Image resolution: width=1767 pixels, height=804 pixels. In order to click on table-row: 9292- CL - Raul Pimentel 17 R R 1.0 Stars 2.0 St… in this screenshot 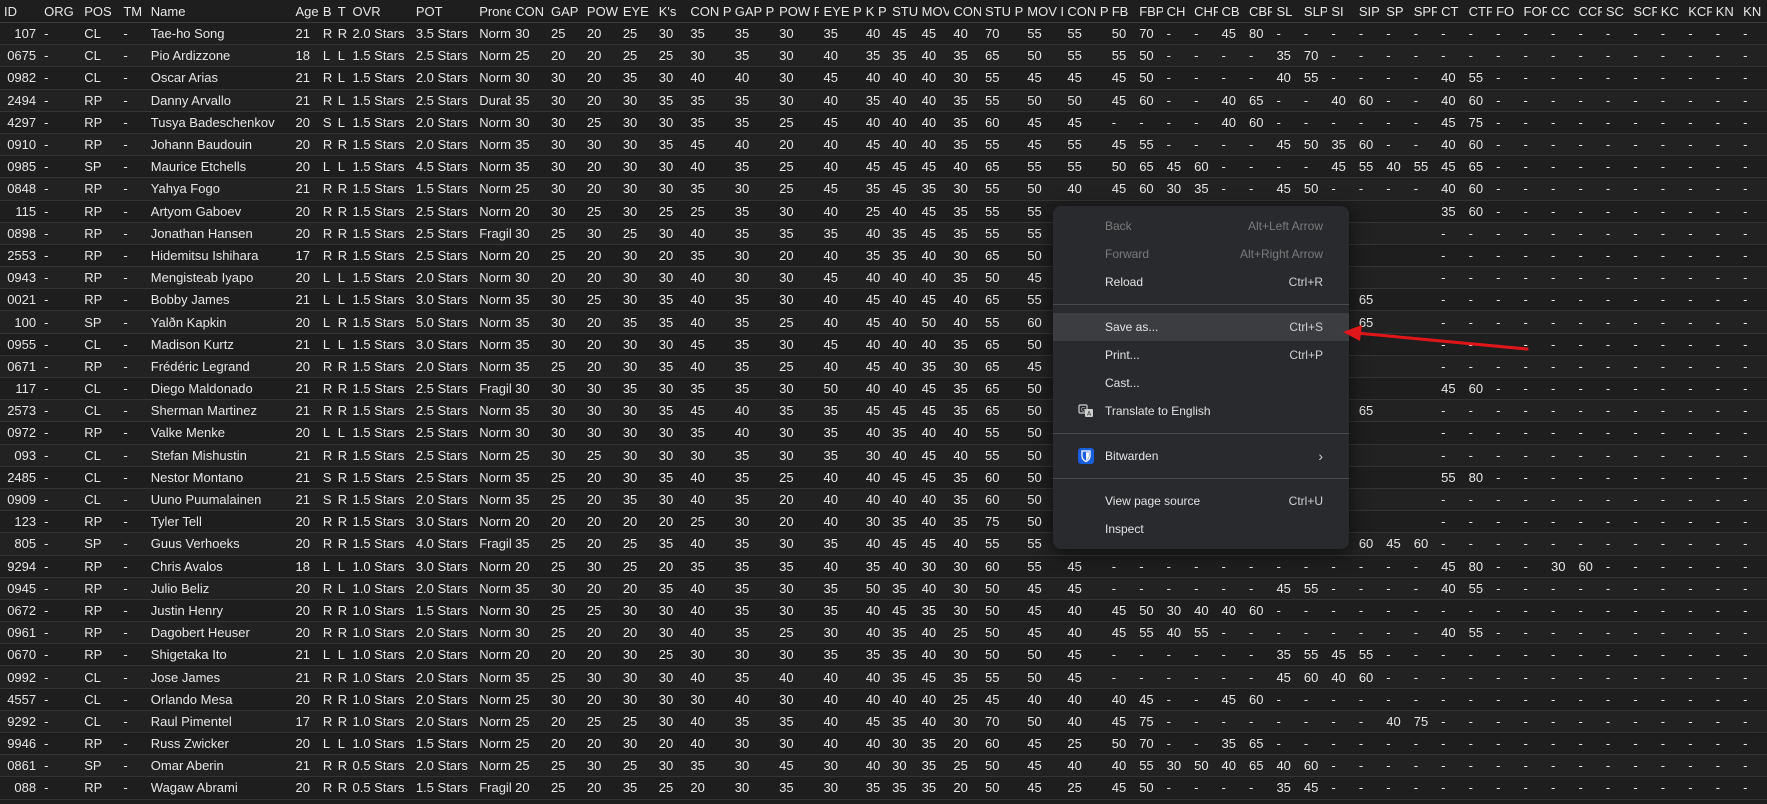, I will do `click(883, 722)`.